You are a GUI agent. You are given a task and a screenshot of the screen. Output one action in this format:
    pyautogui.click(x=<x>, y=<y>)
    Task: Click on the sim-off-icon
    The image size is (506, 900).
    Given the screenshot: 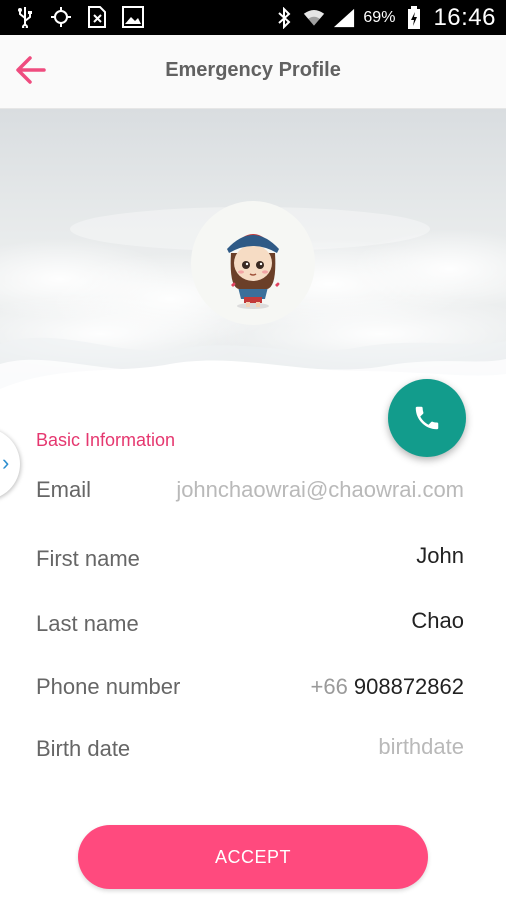 What is the action you would take?
    pyautogui.click(x=97, y=17)
    